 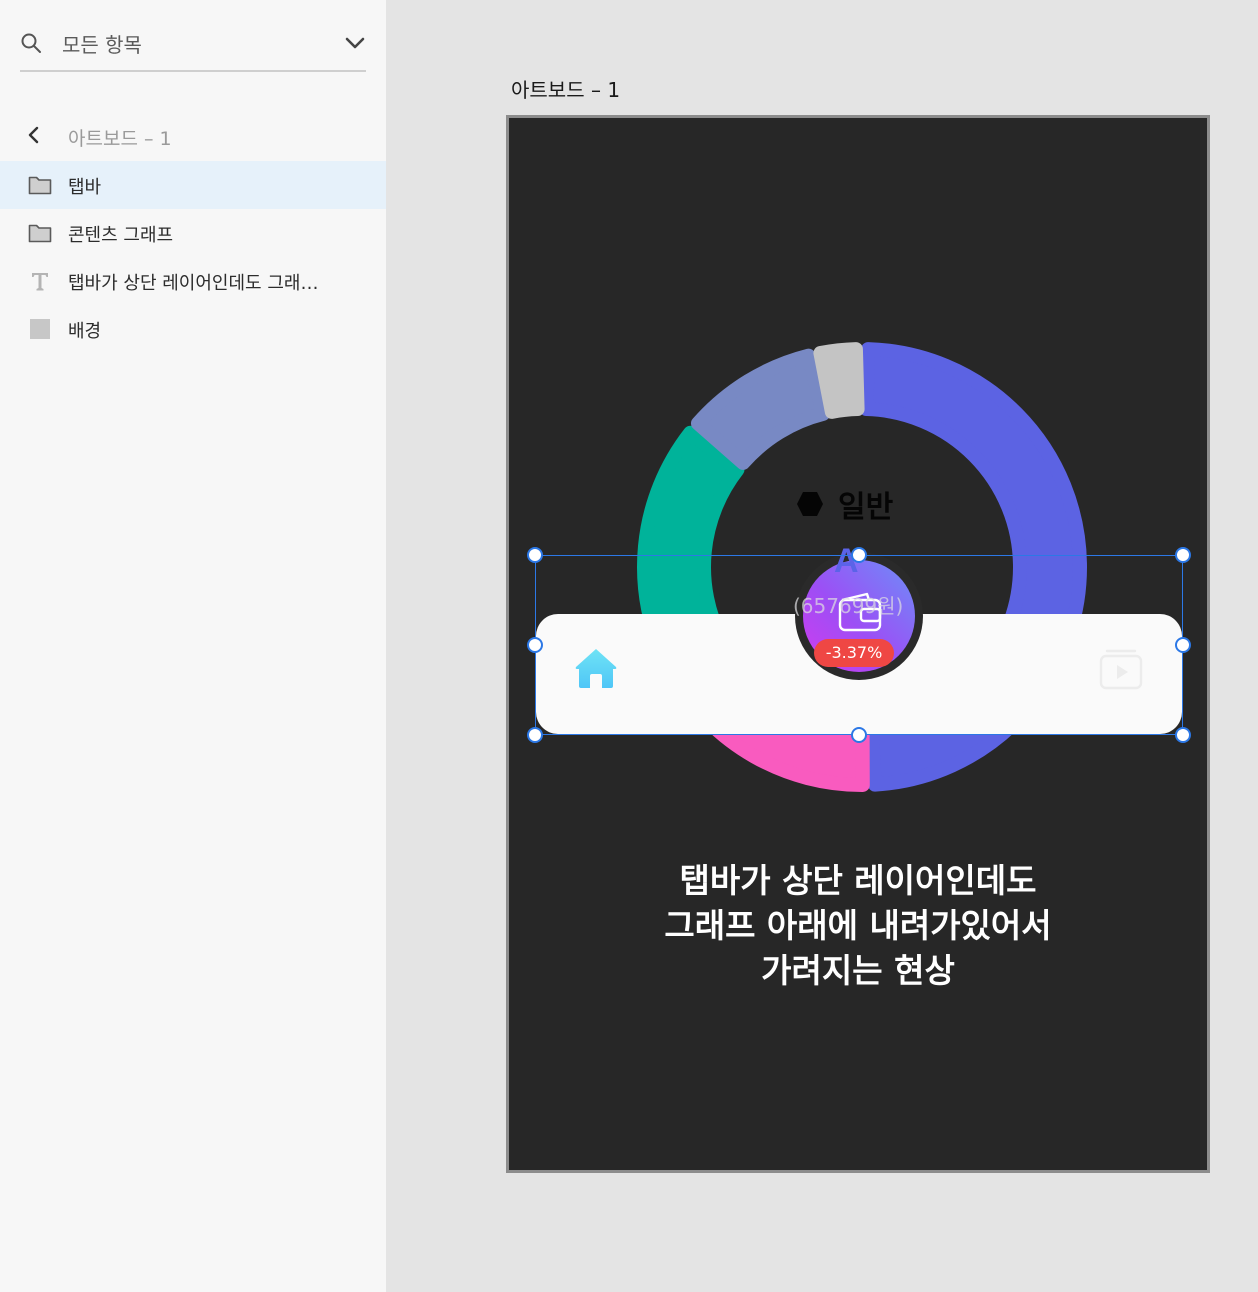 I want to click on caption-line: 그래프 아래에 내려가있어서, so click(x=858, y=925).